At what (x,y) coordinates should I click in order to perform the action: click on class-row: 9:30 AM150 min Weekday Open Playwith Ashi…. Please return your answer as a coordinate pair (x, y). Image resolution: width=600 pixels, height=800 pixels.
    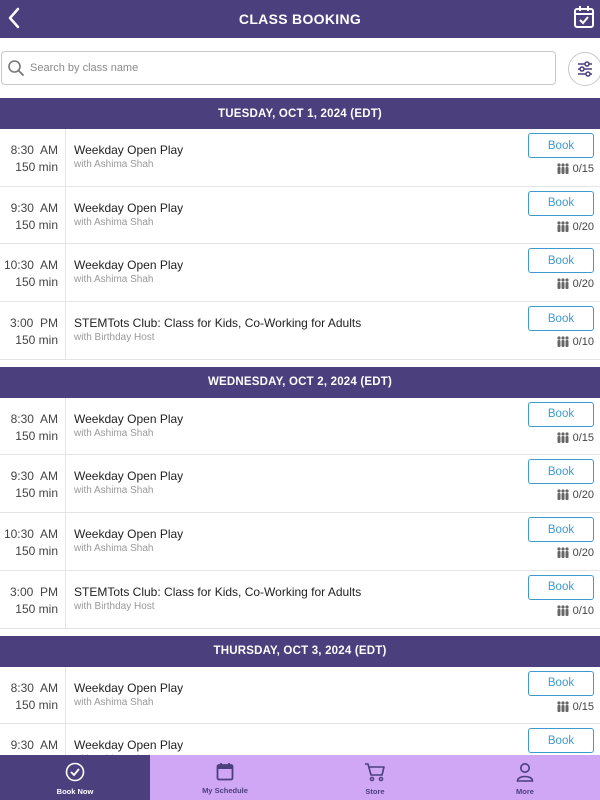
    Looking at the image, I should click on (300, 484).